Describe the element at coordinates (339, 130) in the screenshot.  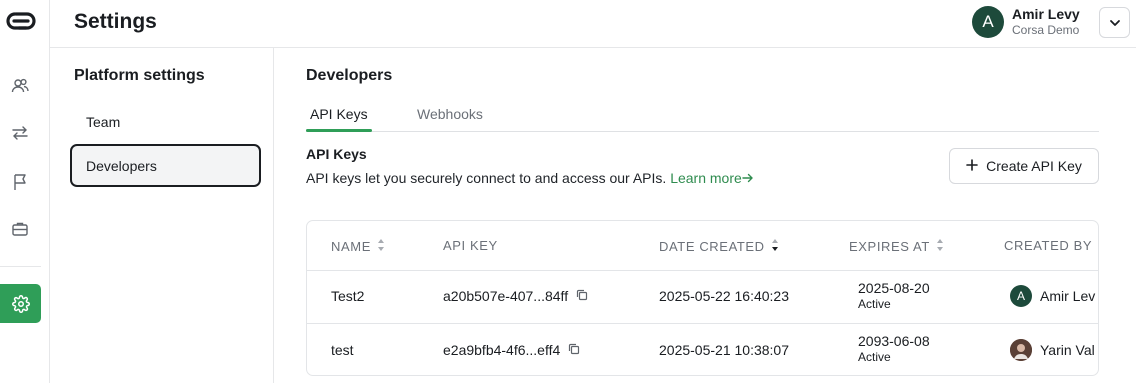
I see `active-tab-indicator` at that location.